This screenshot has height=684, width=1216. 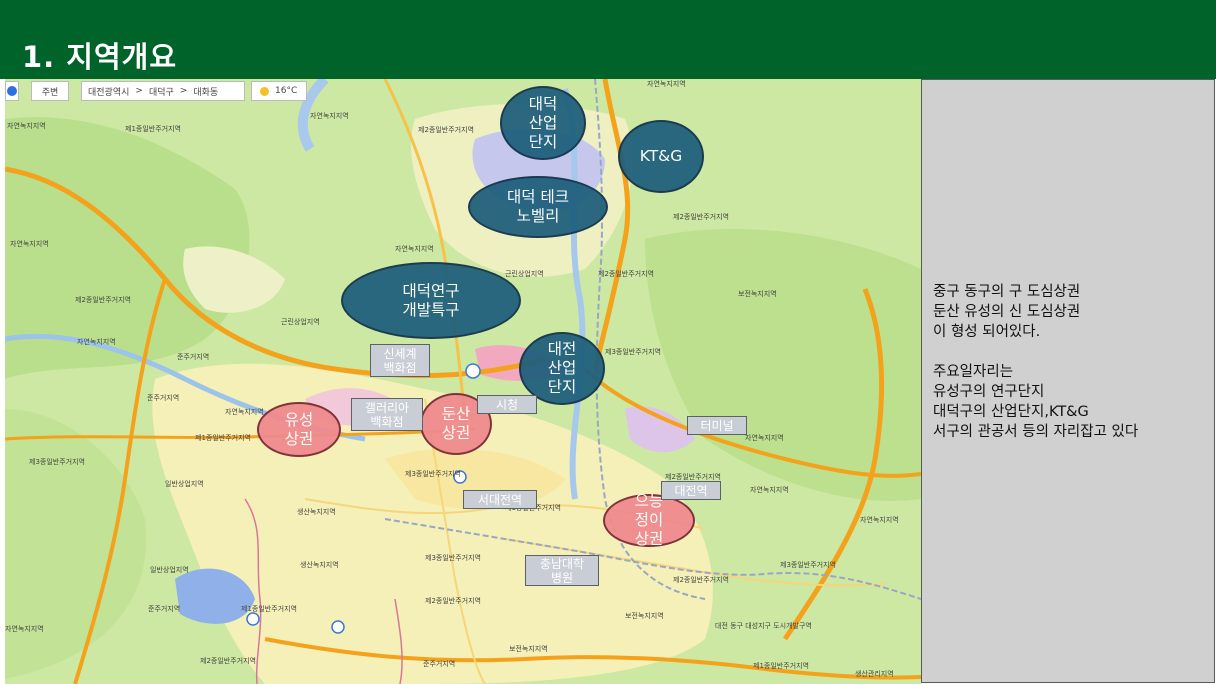 I want to click on zone-label: 생산관리지역, so click(x=874, y=674).